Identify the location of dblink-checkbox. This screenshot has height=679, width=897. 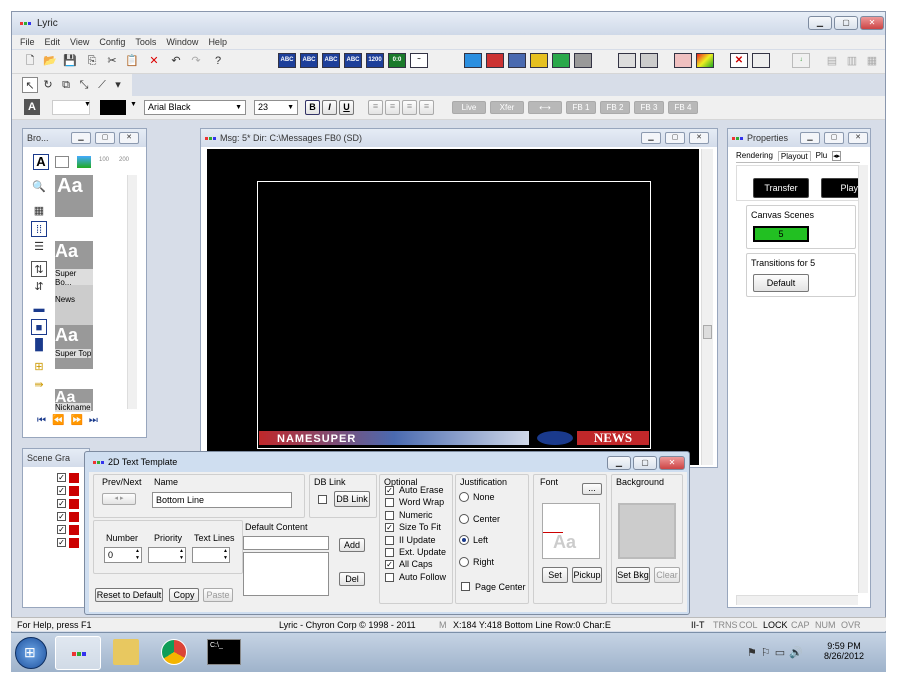
(322, 499).